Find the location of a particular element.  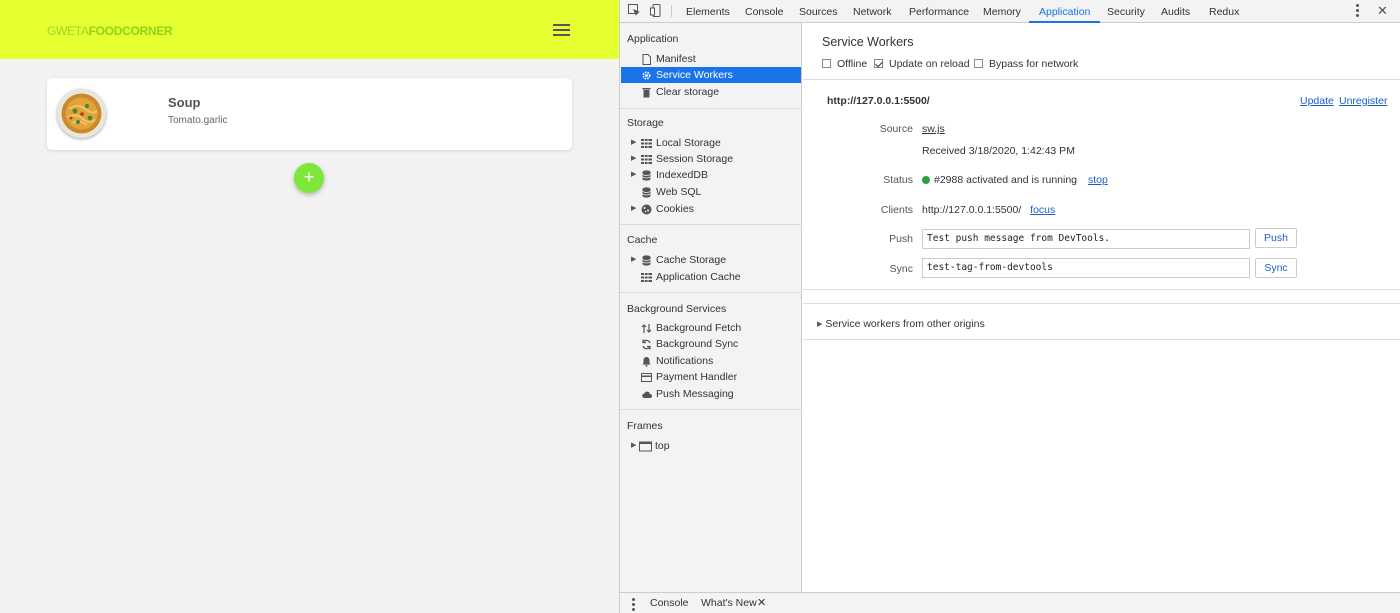

drawer-menu-icon is located at coordinates (633, 605).